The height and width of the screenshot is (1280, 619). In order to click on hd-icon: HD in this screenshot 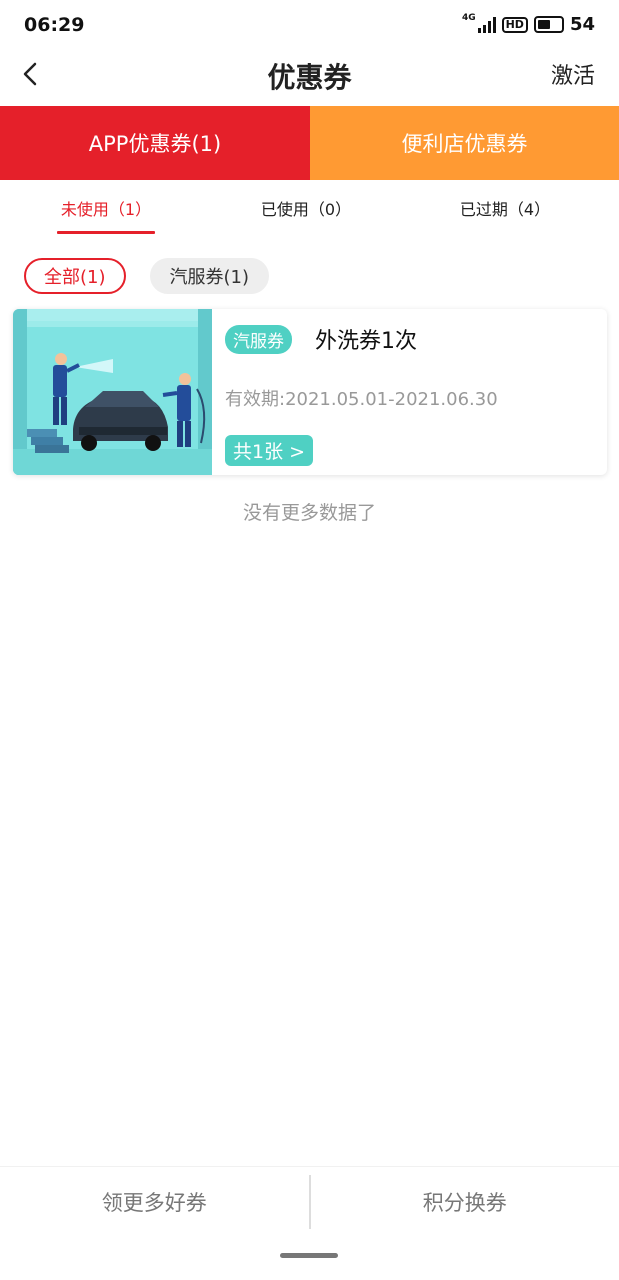, I will do `click(514, 24)`.